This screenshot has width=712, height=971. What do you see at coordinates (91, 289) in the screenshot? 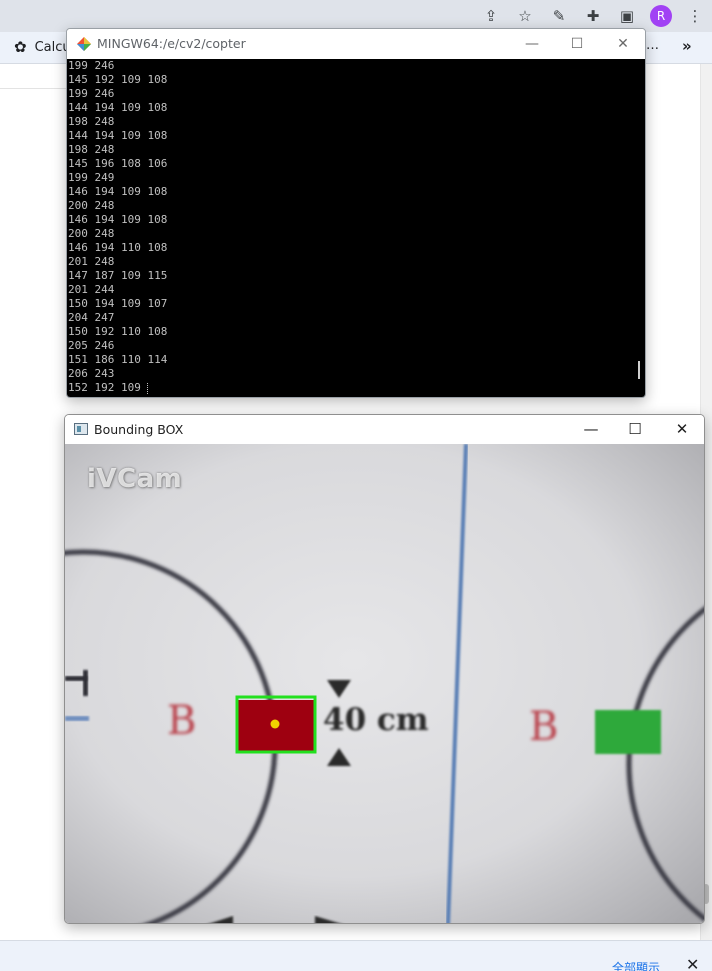
I see `terminal-line: 201 244` at bounding box center [91, 289].